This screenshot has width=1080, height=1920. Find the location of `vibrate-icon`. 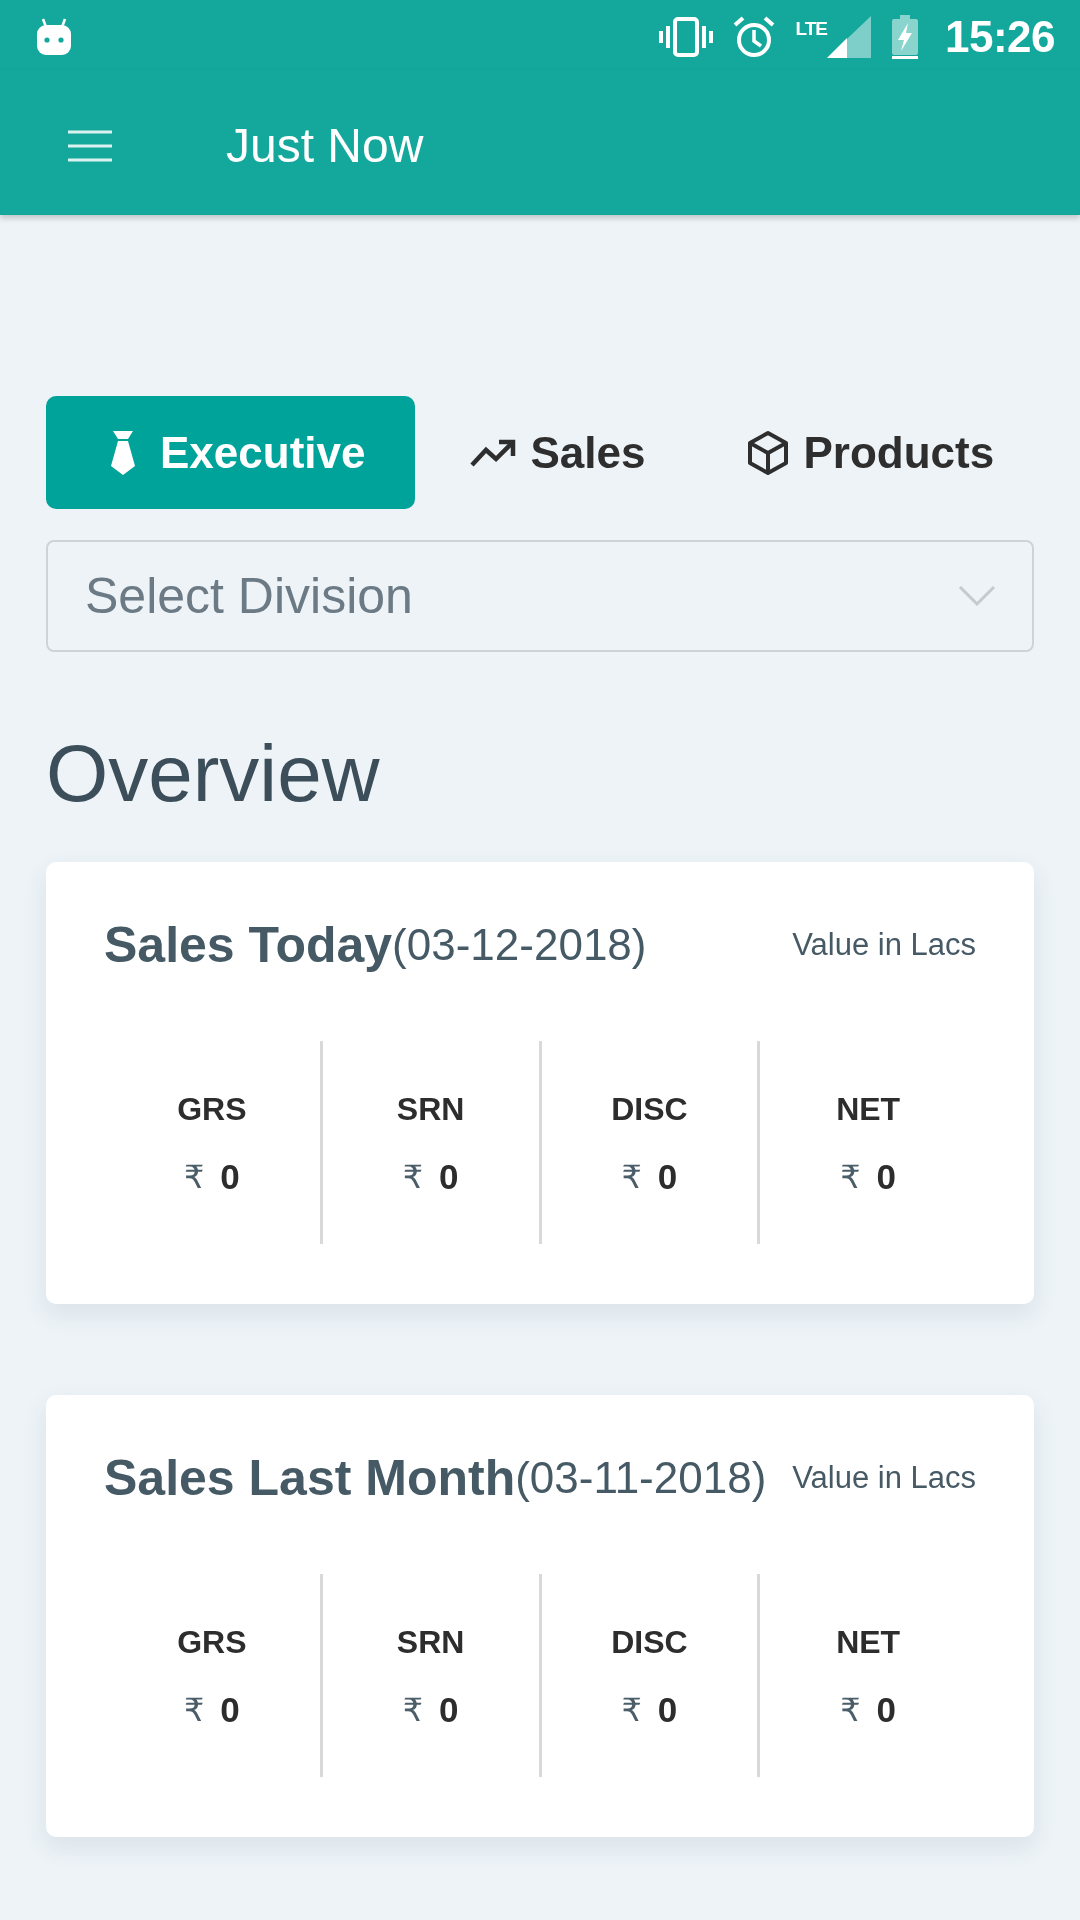

vibrate-icon is located at coordinates (686, 37).